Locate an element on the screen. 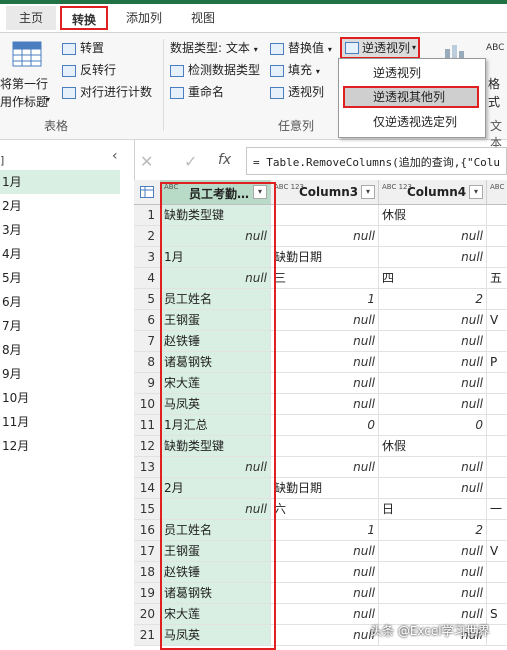 The width and height of the screenshot is (507, 650). query-item: 7月 is located at coordinates (60, 326).